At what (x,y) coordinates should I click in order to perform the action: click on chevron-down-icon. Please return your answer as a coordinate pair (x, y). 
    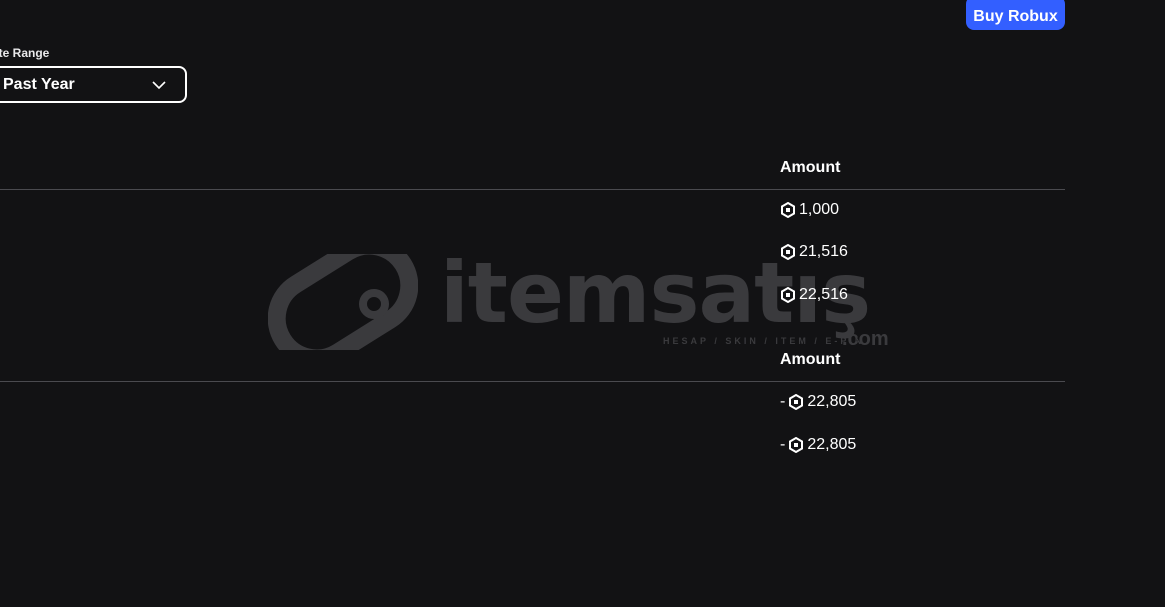
    Looking at the image, I should click on (159, 85).